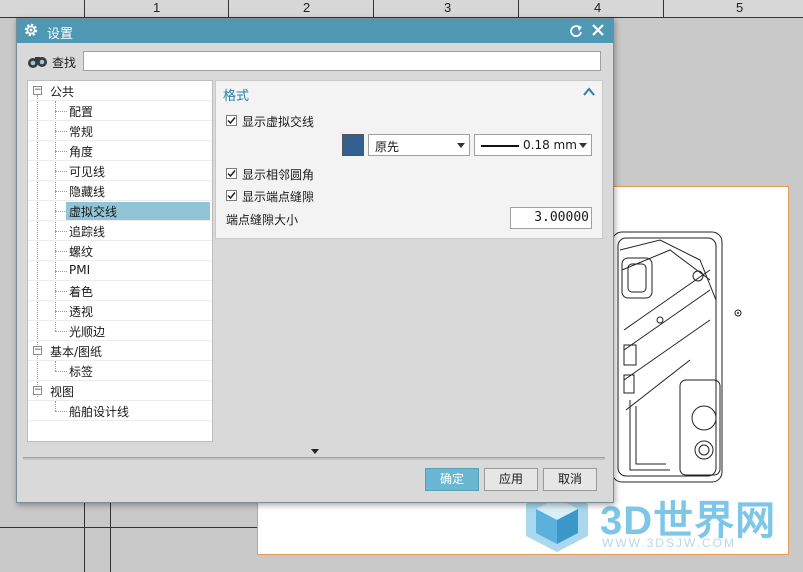  Describe the element at coordinates (93, 212) in the screenshot. I see `tree-item-label: 虚拟交线` at that location.